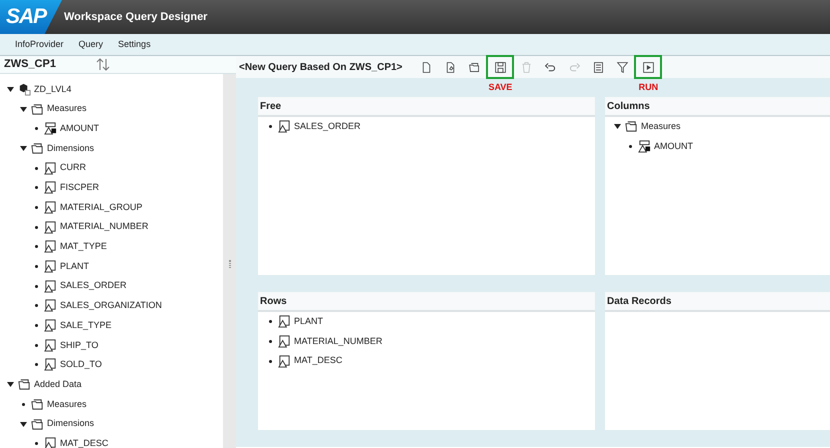 The width and height of the screenshot is (830, 448). Describe the element at coordinates (81, 365) in the screenshot. I see `tree-item-label: SOLD_TO` at that location.